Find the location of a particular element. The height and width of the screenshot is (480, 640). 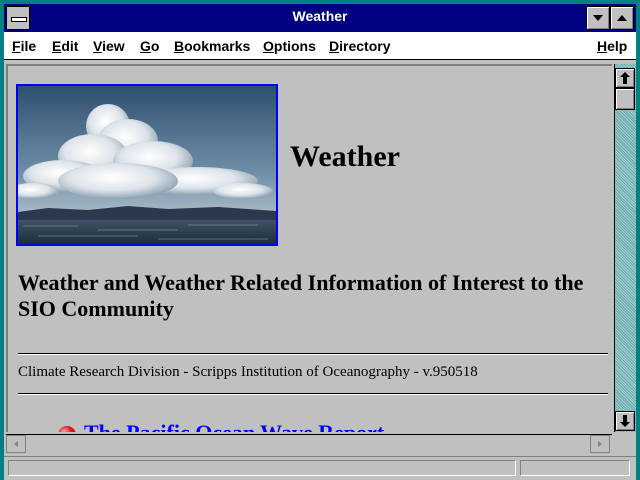

scroll-thumb is located at coordinates (625, 99).